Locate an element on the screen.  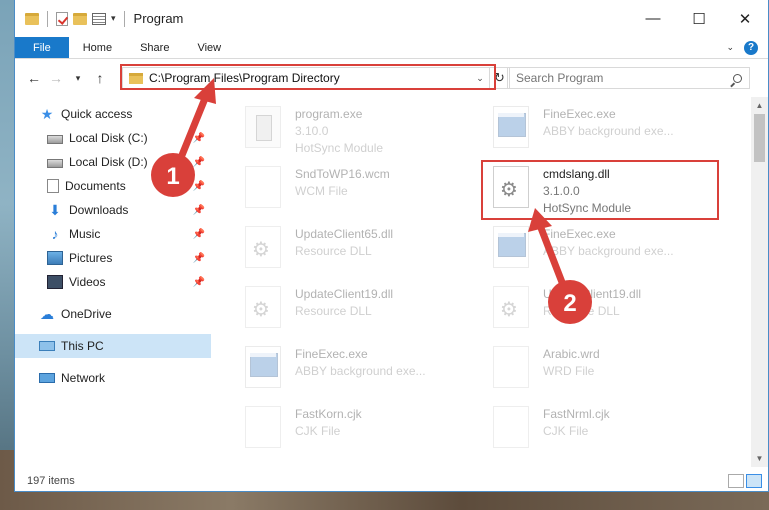
file-tile: UpdateClient65.dll Resource DLL is located at coordinates (357, 249).